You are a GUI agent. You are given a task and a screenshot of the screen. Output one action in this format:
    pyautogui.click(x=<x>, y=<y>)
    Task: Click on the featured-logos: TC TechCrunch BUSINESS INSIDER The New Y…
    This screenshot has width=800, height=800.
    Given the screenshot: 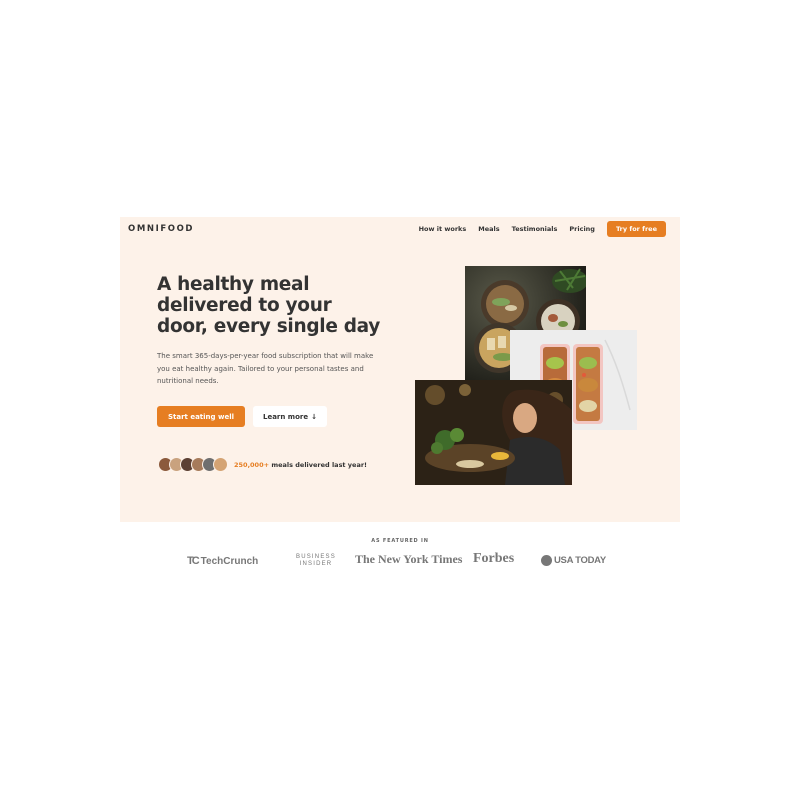 What is the action you would take?
    pyautogui.click(x=397, y=561)
    